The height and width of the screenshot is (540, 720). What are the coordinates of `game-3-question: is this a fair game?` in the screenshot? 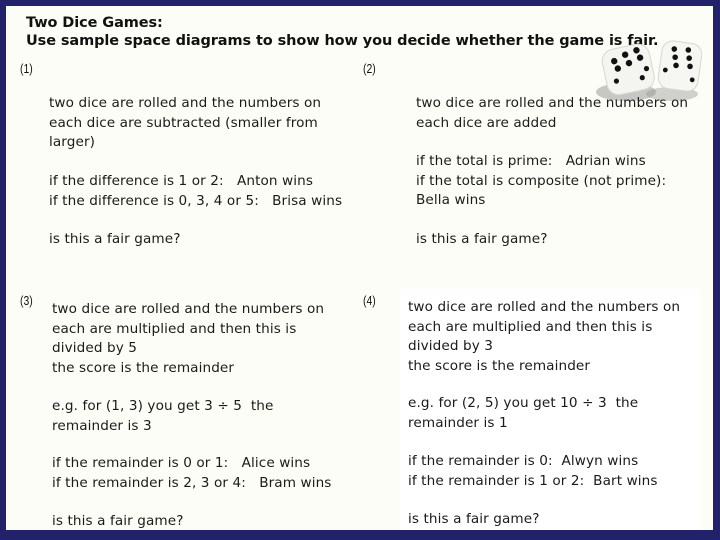 It's located at (118, 521).